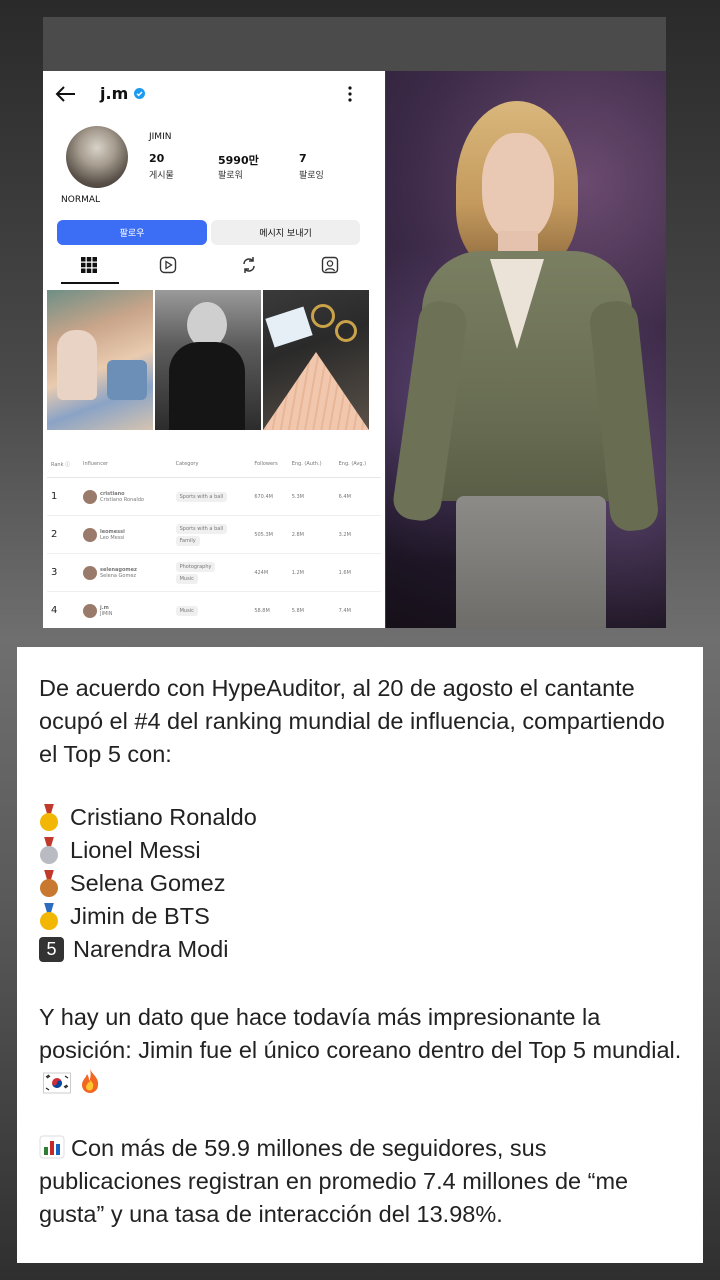 The height and width of the screenshot is (1280, 720). I want to click on posts-label: 게시물, so click(161, 176).